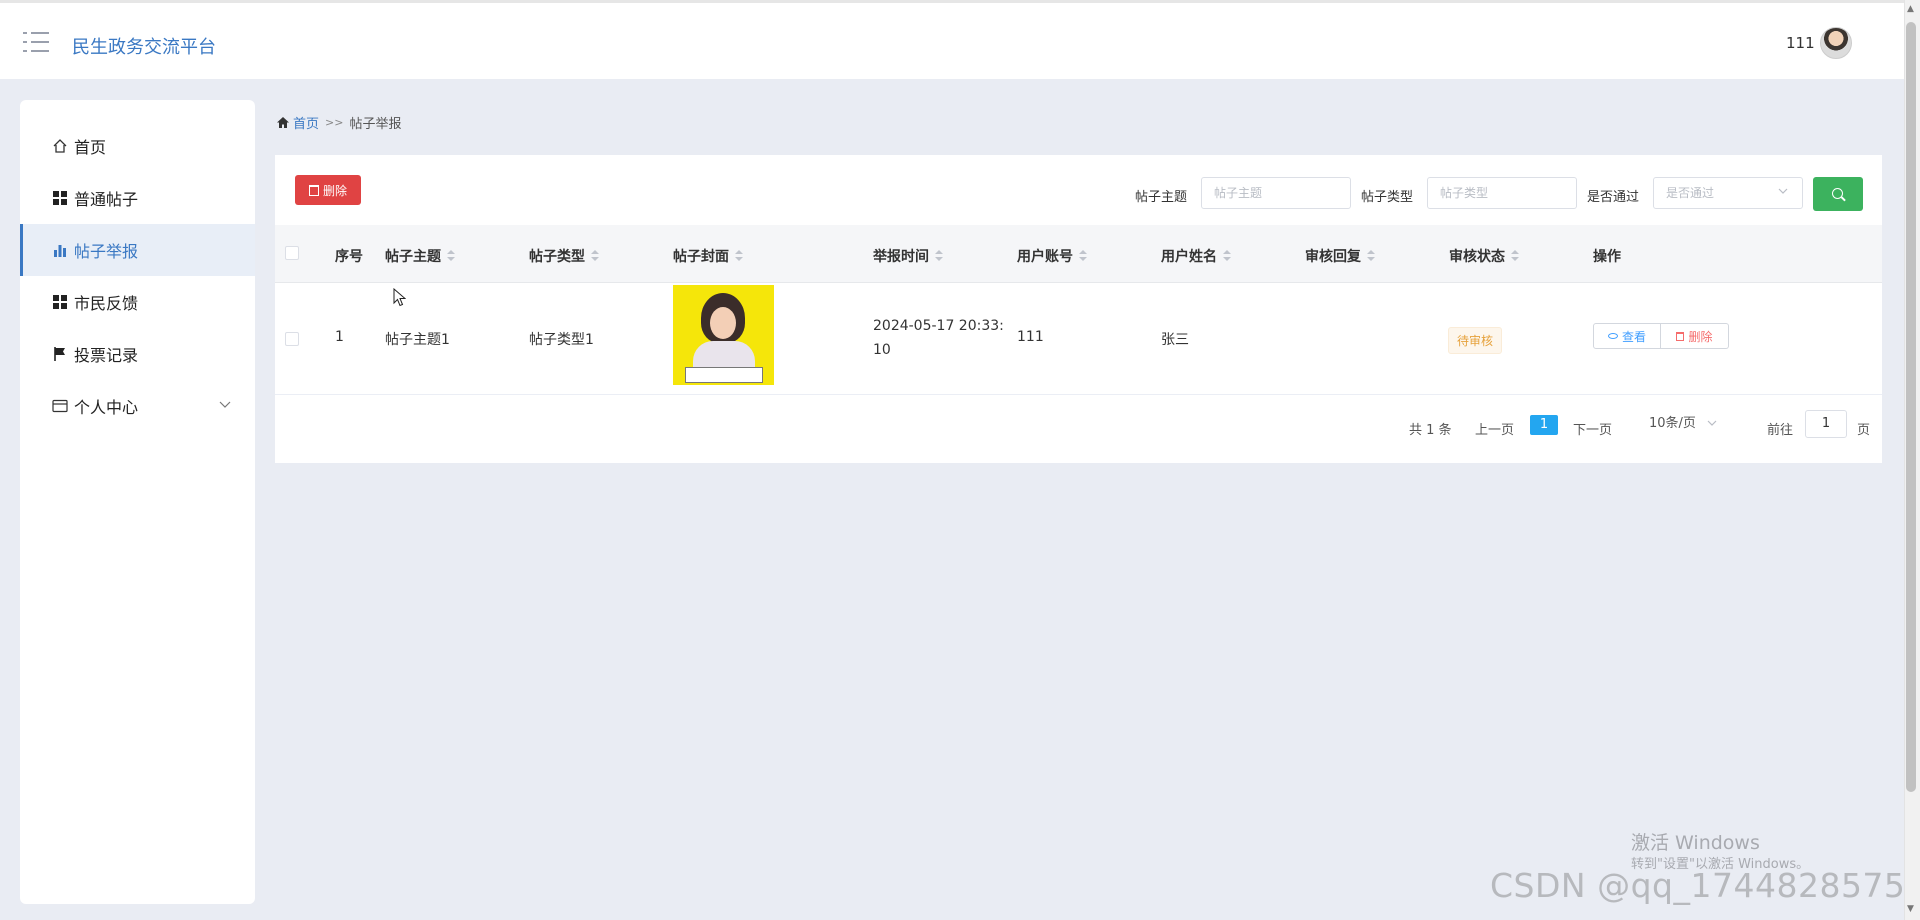 The image size is (1920, 920). I want to click on page-size-value: 10条/页, so click(1672, 423).